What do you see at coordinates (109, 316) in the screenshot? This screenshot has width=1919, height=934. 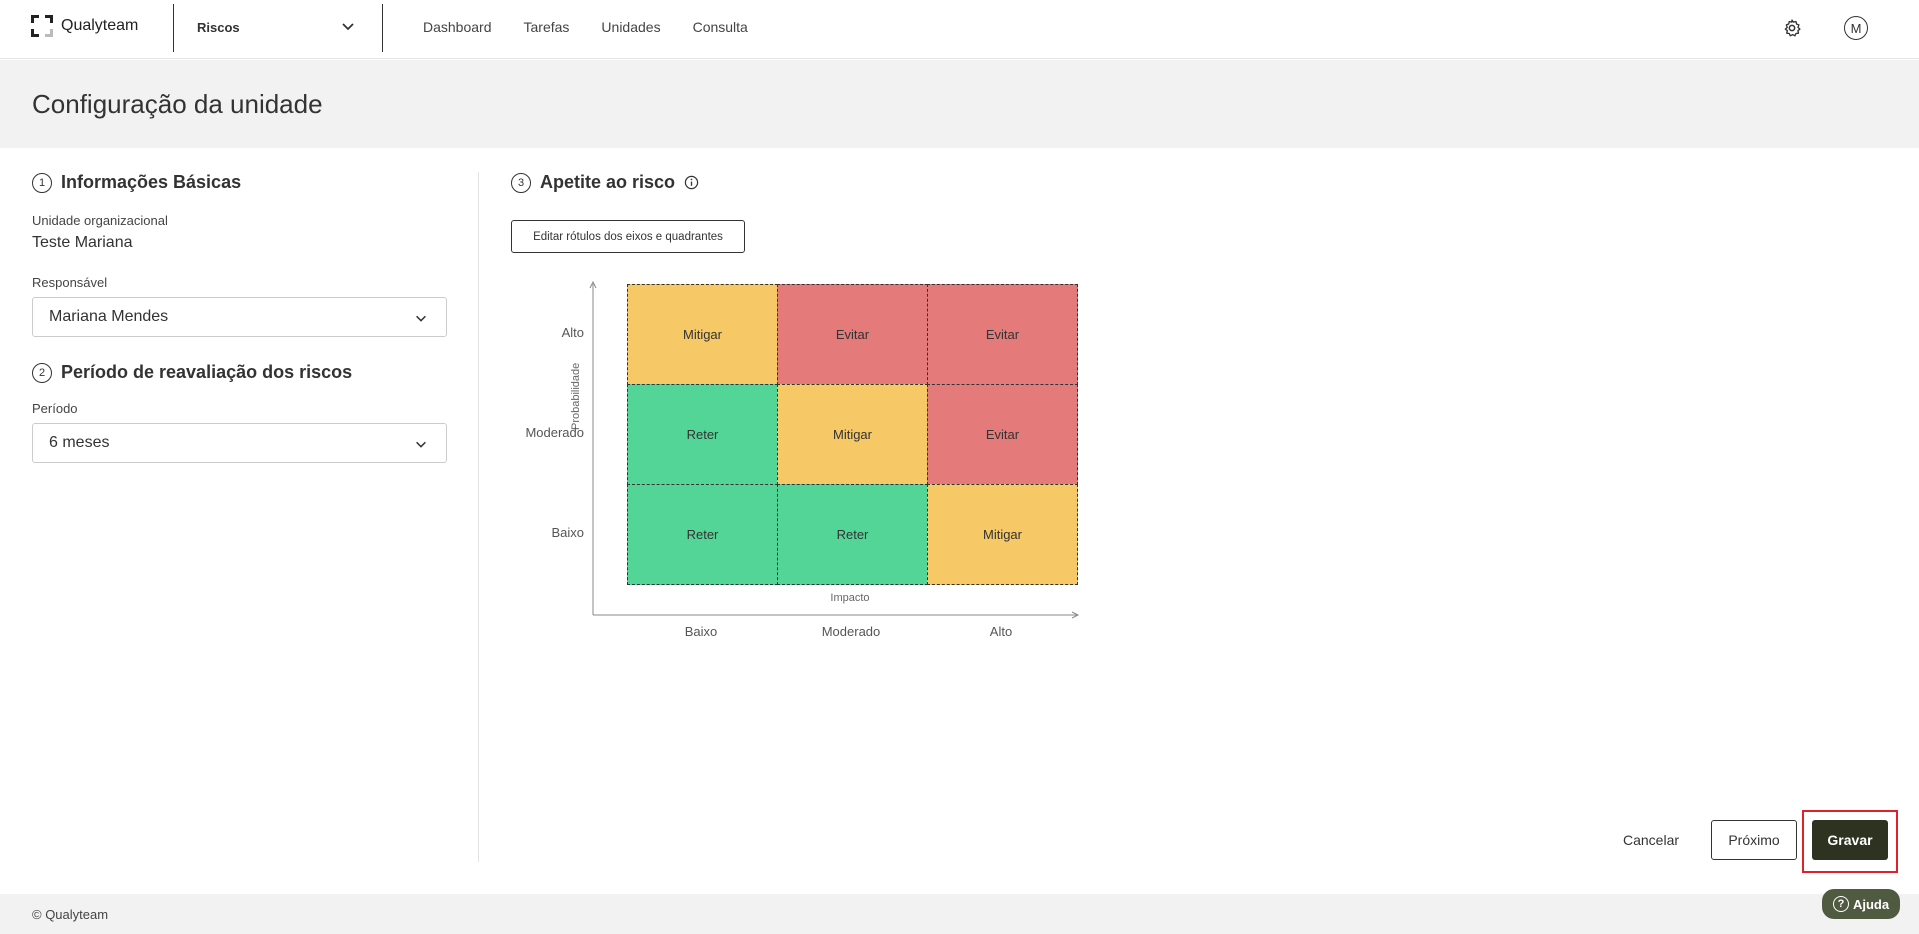 I see `responsible-value: Mariana Mendes` at bounding box center [109, 316].